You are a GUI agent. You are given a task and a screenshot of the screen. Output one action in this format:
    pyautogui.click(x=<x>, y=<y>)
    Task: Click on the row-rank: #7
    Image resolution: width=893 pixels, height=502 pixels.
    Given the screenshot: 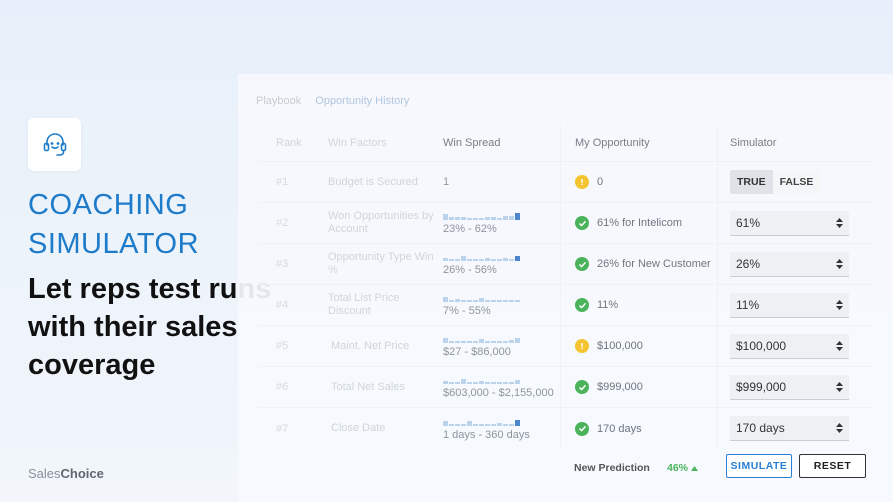 What is the action you would take?
    pyautogui.click(x=282, y=428)
    